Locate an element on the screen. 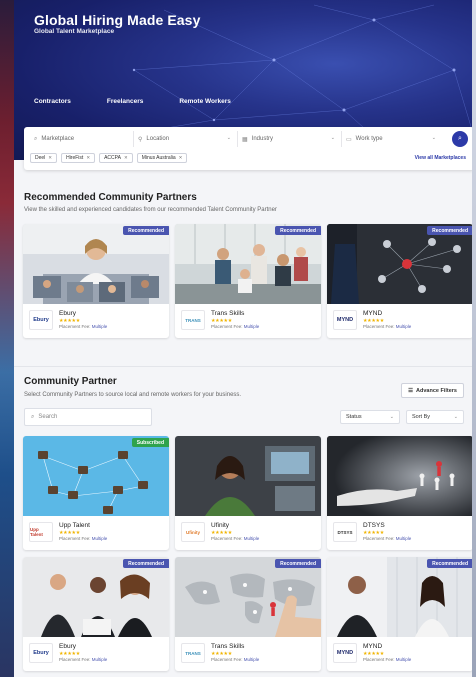  chip-hirefist: HireFist ✕ is located at coordinates (78, 158).